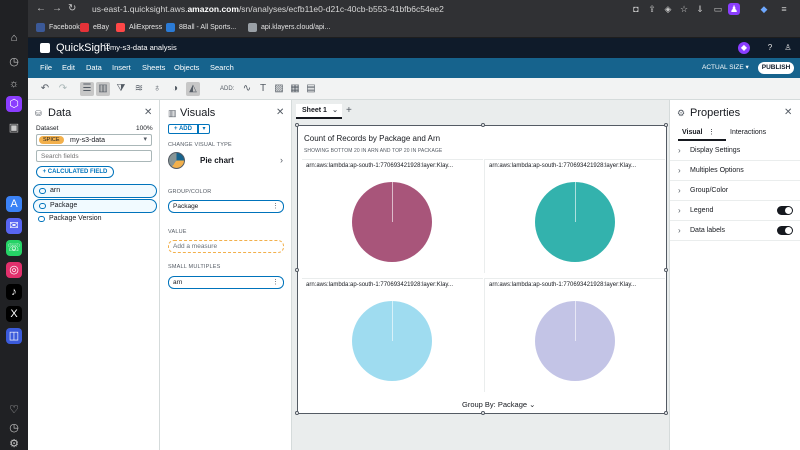  What do you see at coordinates (75, 172) in the screenshot?
I see `calculated-field-button: + CALCULATED FIELD` at bounding box center [75, 172].